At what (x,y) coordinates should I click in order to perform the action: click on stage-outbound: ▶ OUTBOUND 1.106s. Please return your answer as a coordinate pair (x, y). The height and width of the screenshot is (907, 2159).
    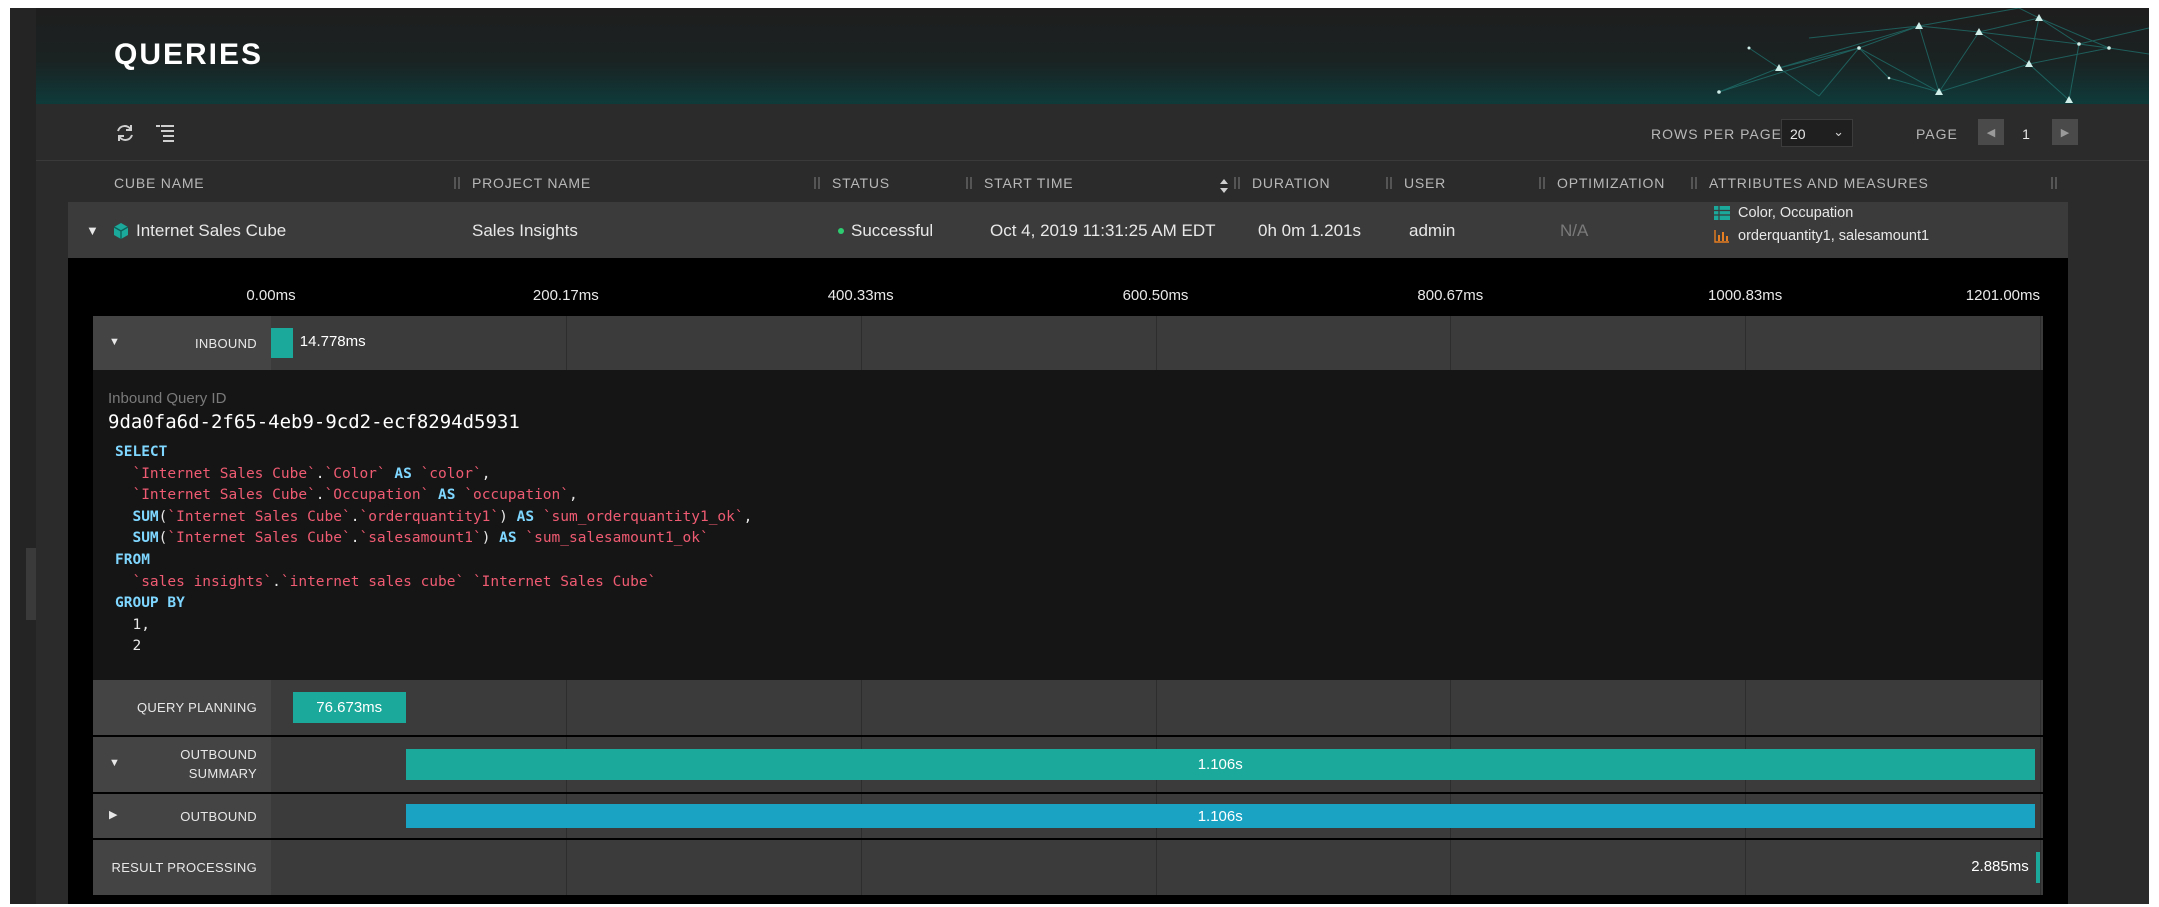
    Looking at the image, I should click on (1068, 816).